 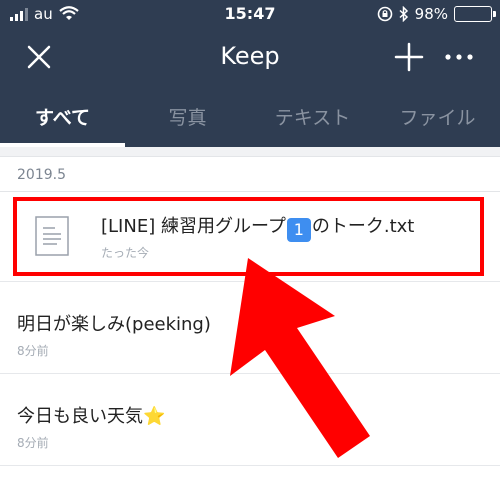 I want to click on document-icon, so click(x=52, y=236).